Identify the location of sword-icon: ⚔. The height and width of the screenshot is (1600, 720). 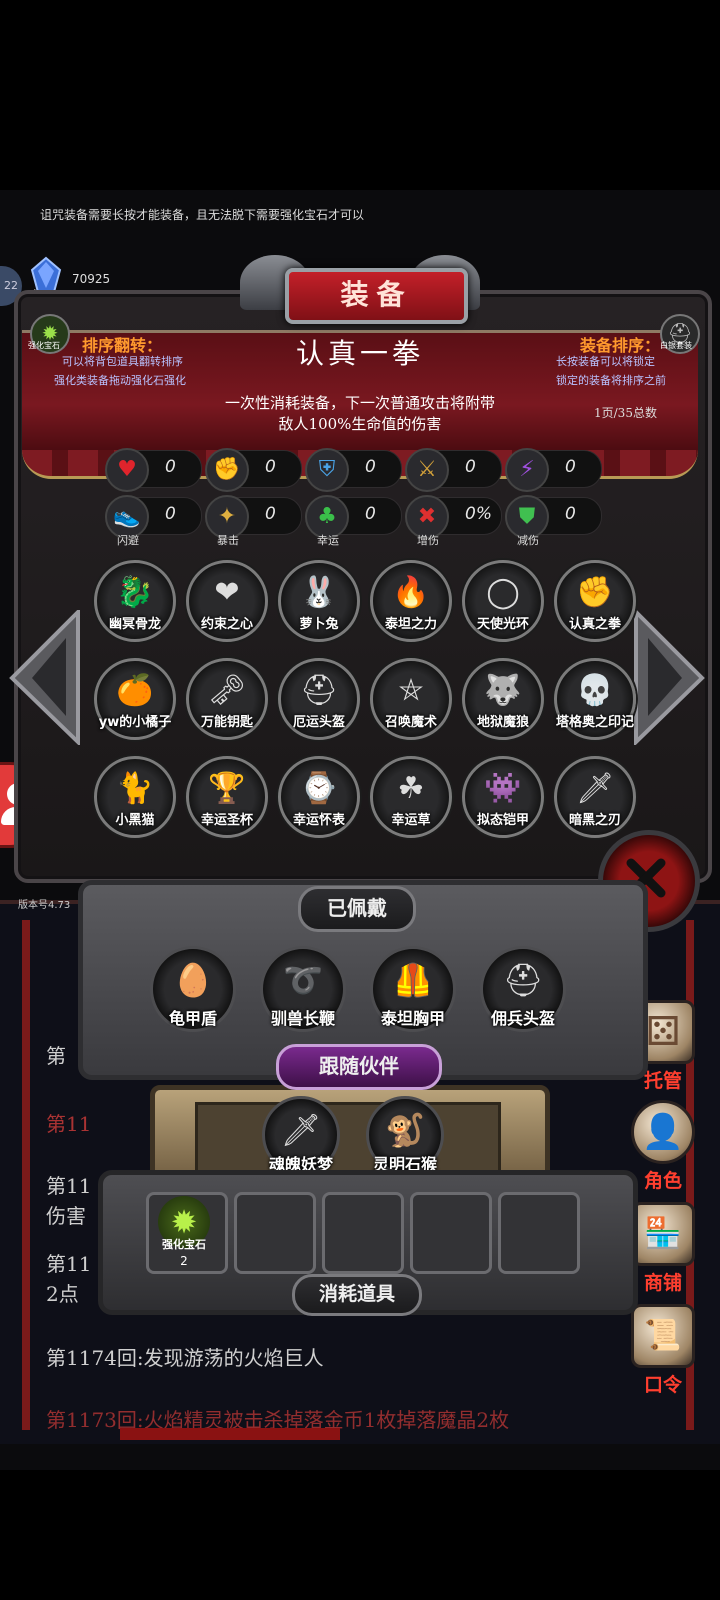
(427, 470).